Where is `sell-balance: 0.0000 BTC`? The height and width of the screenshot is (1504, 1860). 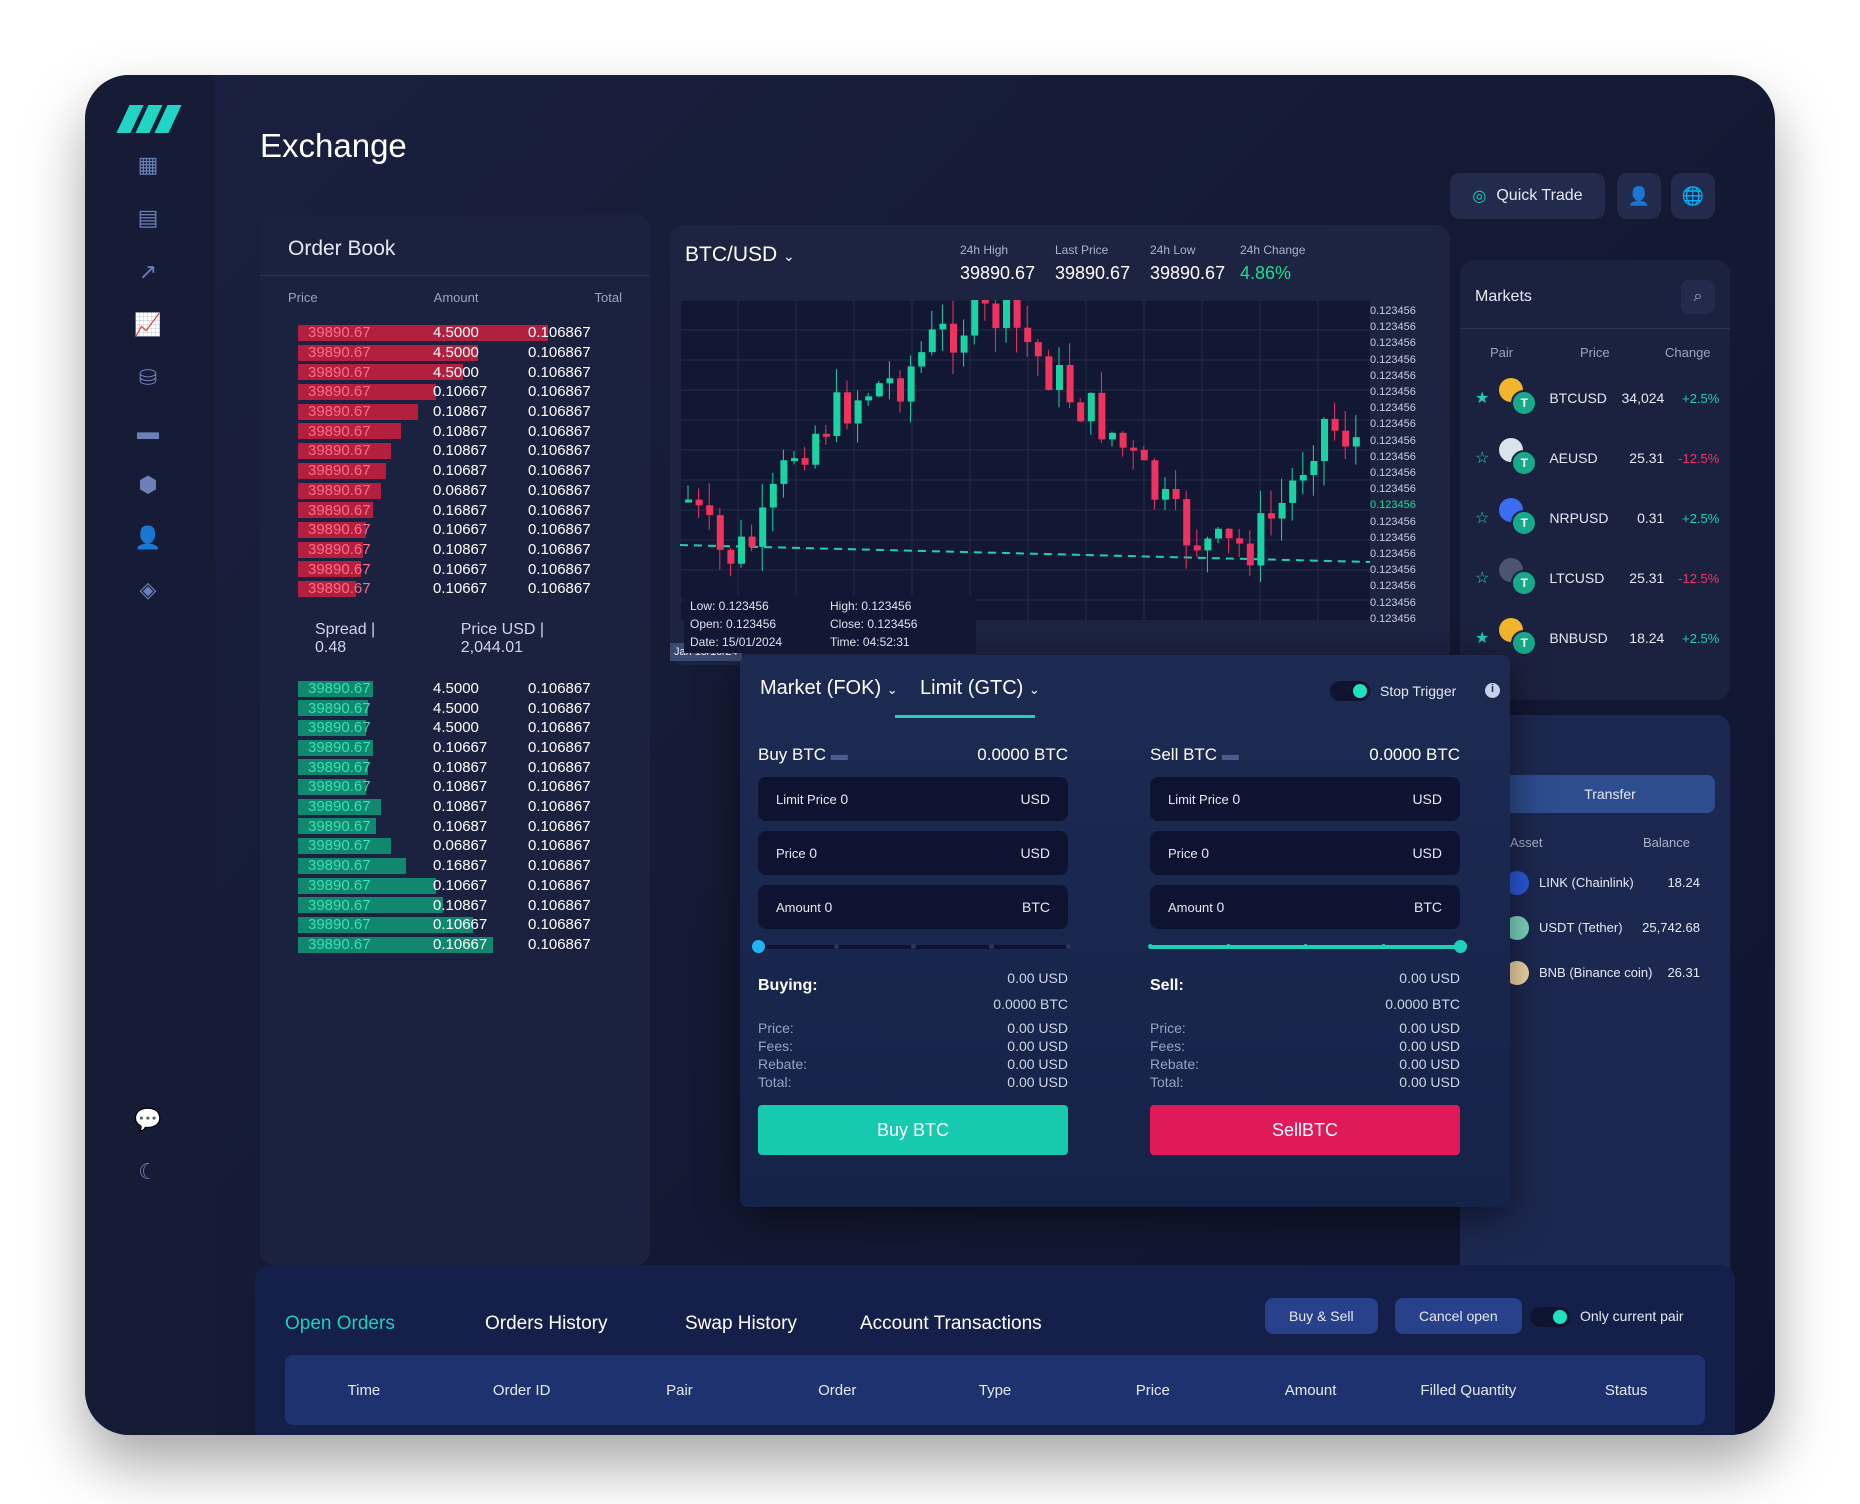
sell-balance: 0.0000 BTC is located at coordinates (1414, 754).